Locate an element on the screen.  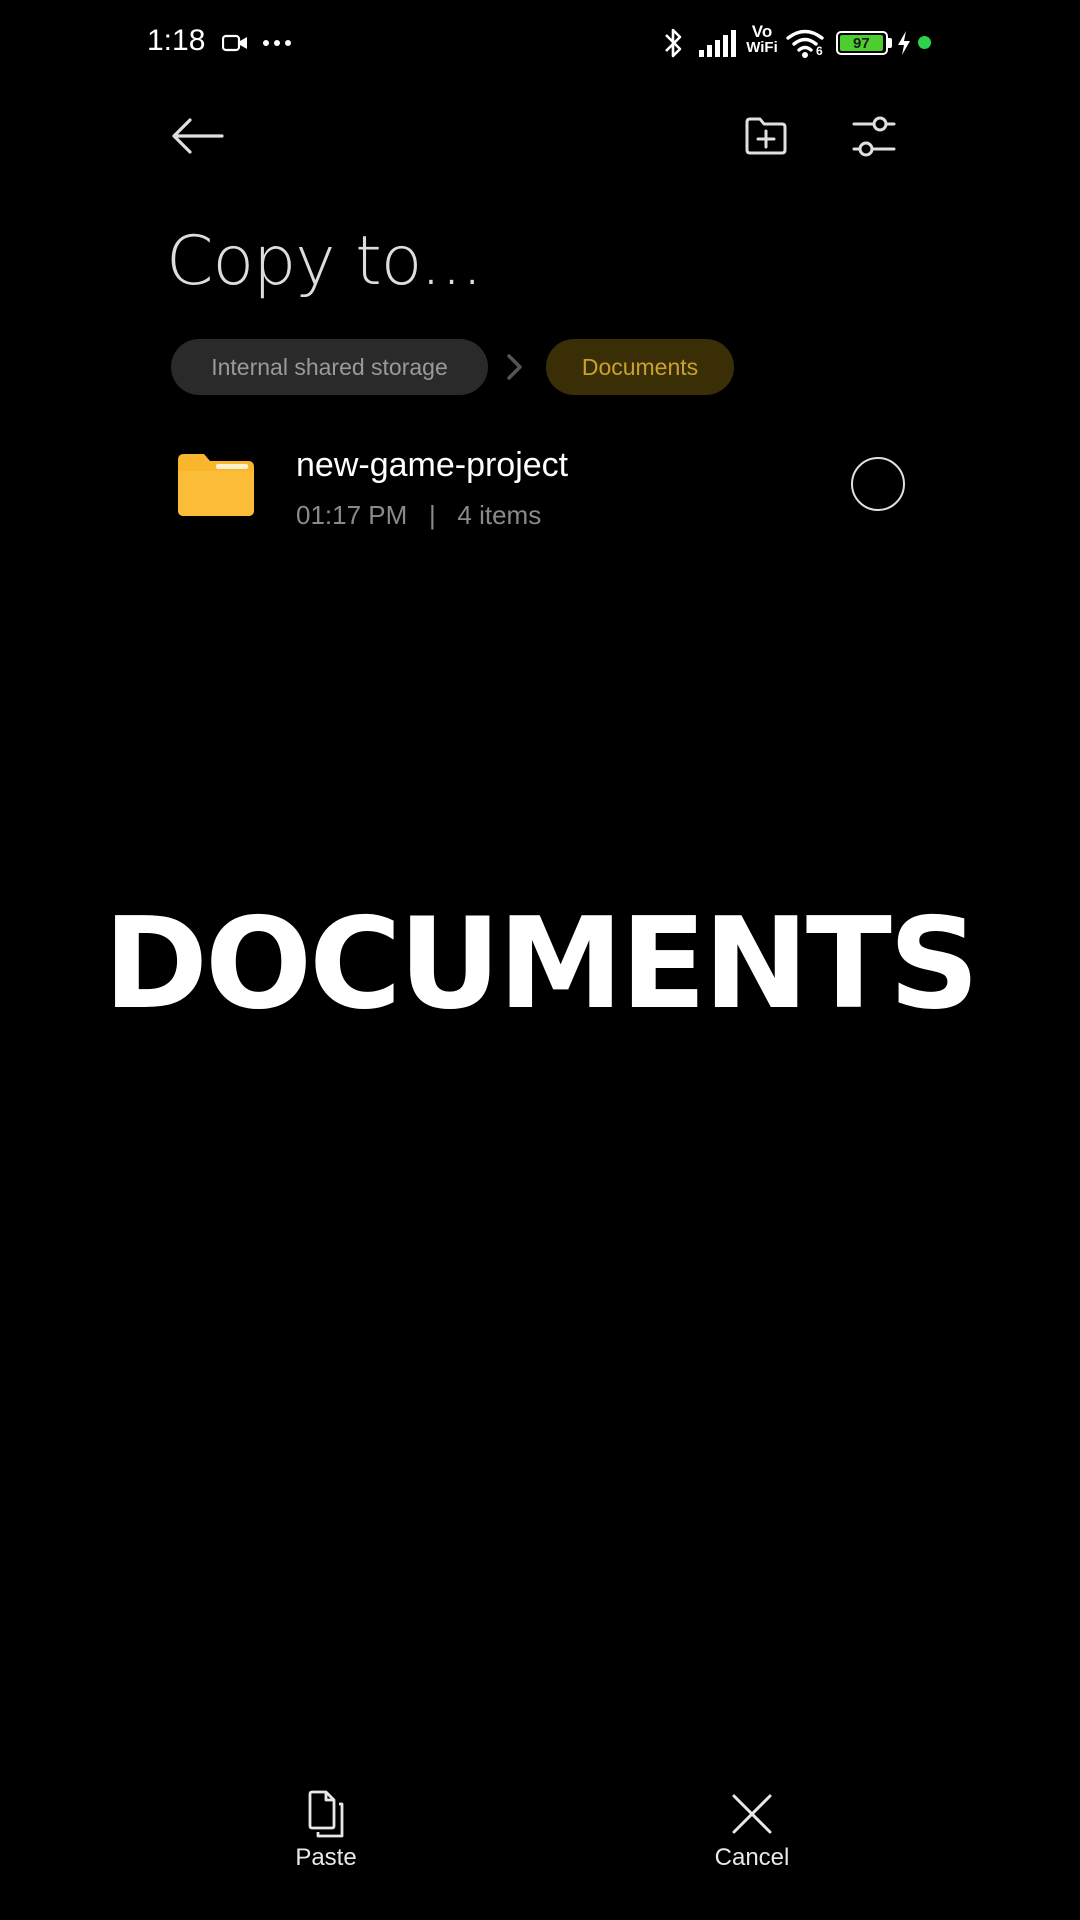
folder-time: 01:17 PM is located at coordinates (352, 515).